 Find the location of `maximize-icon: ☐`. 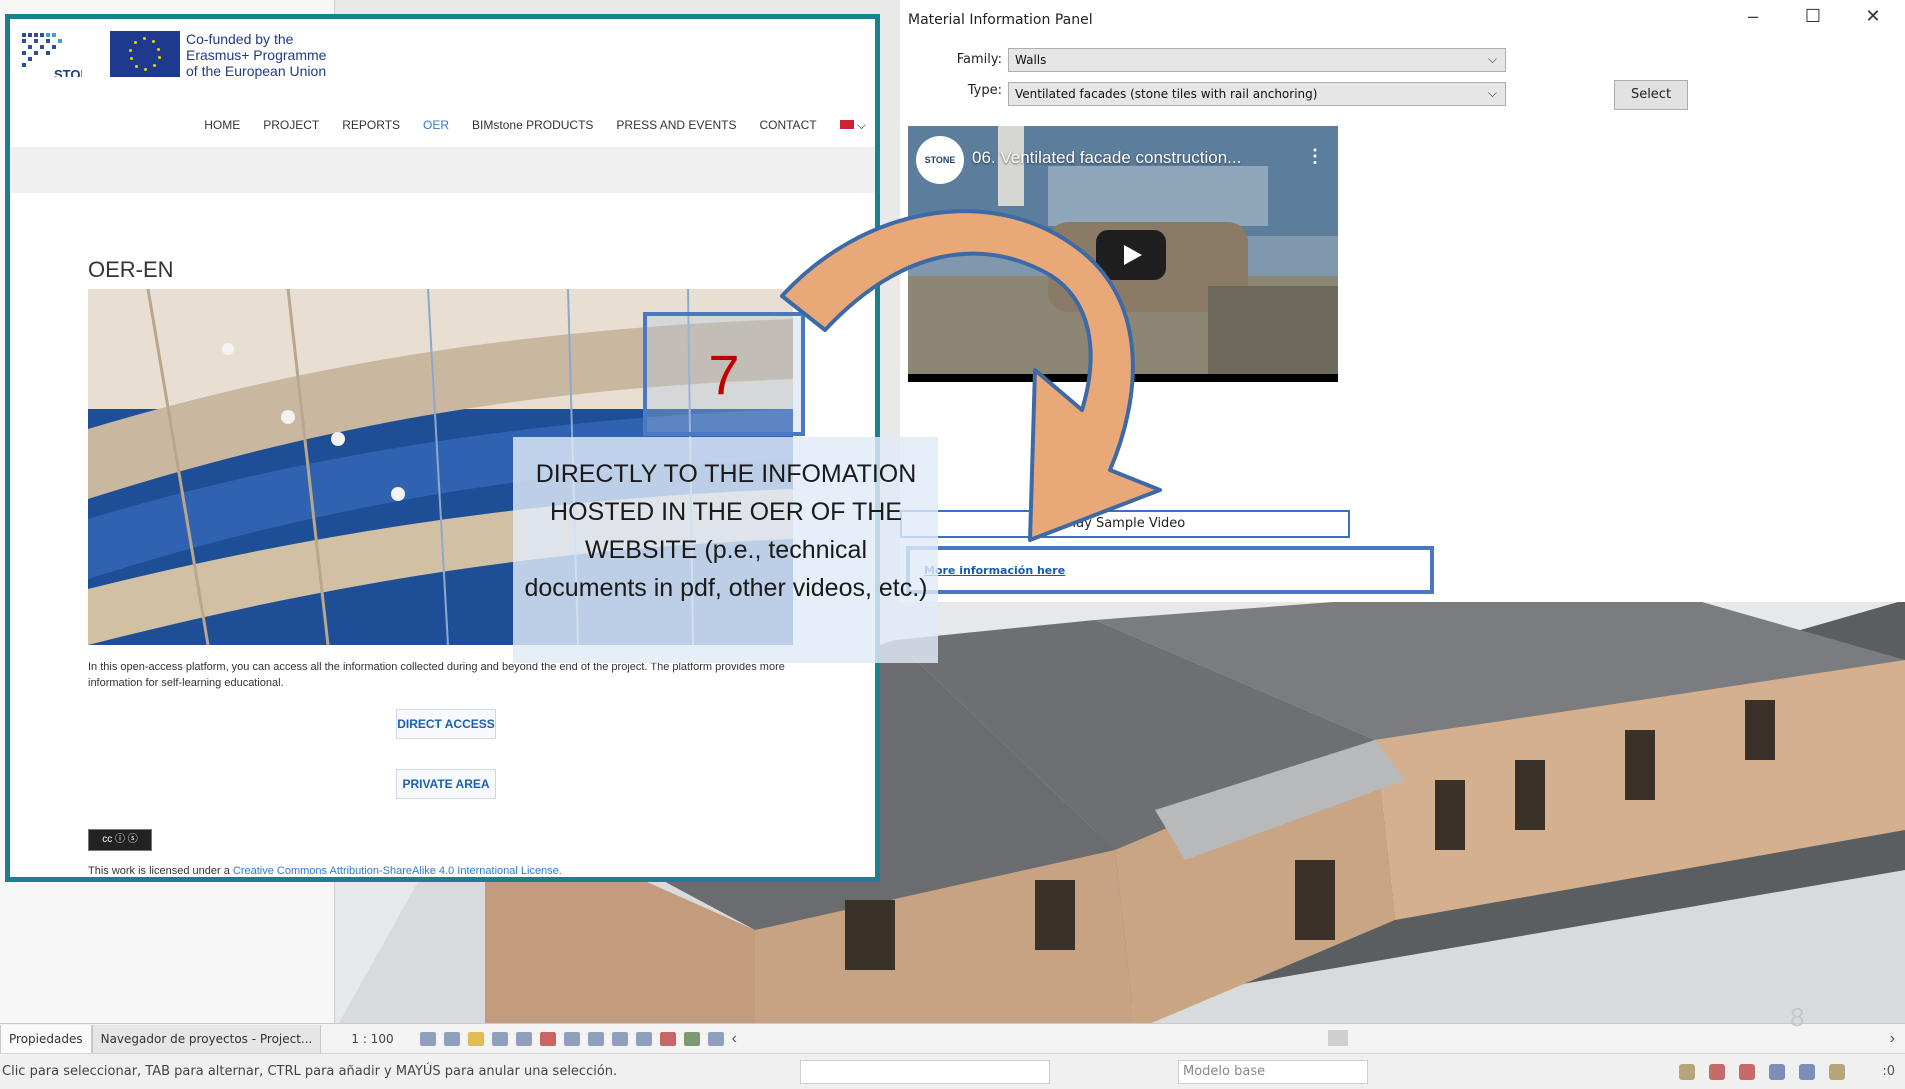

maximize-icon: ☐ is located at coordinates (1813, 16).